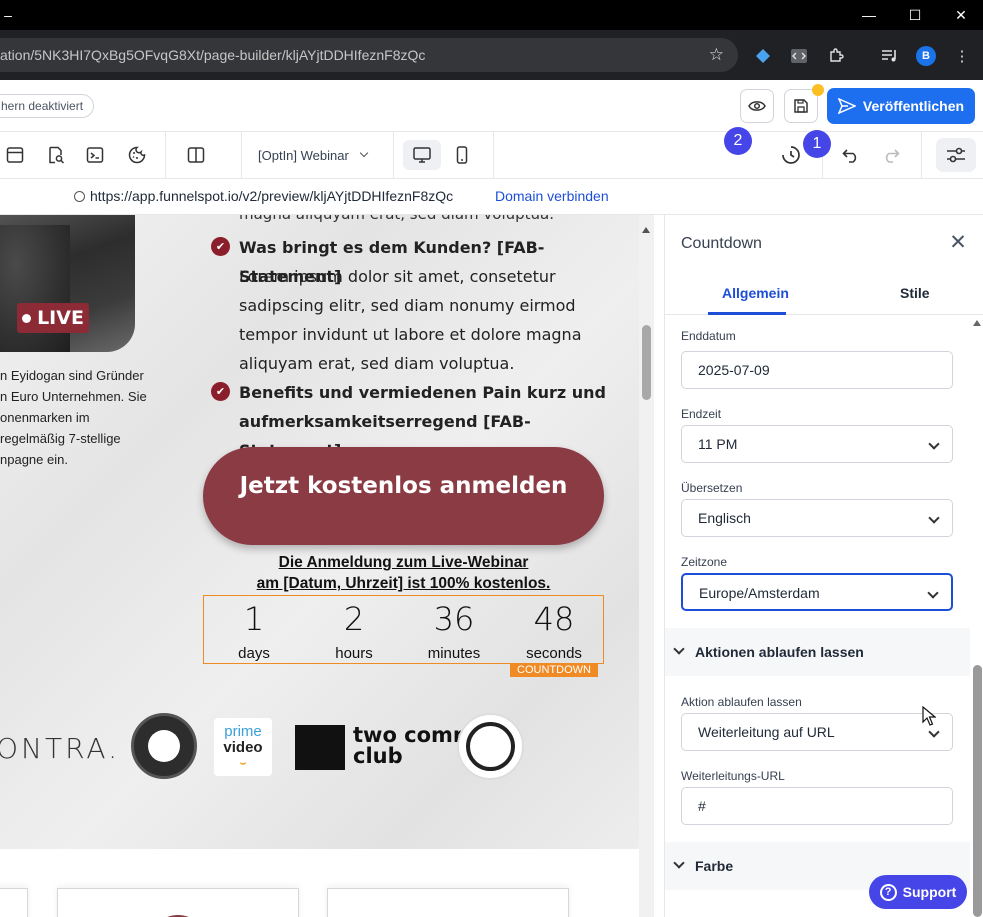  Describe the element at coordinates (891, 155) in the screenshot. I see `redo-icon` at that location.